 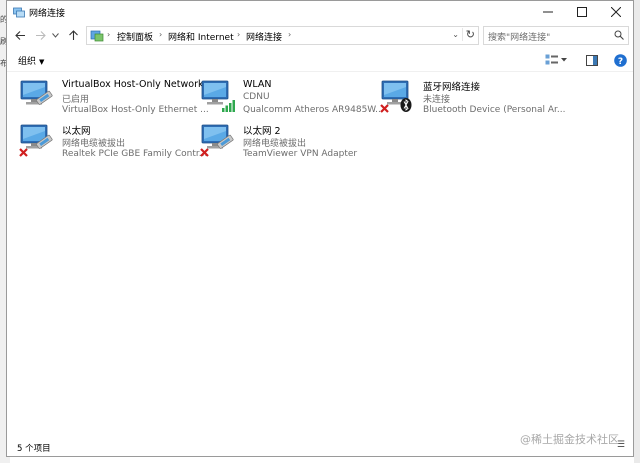 What do you see at coordinates (27, 62) in the screenshot?
I see `organize-label: 组织` at bounding box center [27, 62].